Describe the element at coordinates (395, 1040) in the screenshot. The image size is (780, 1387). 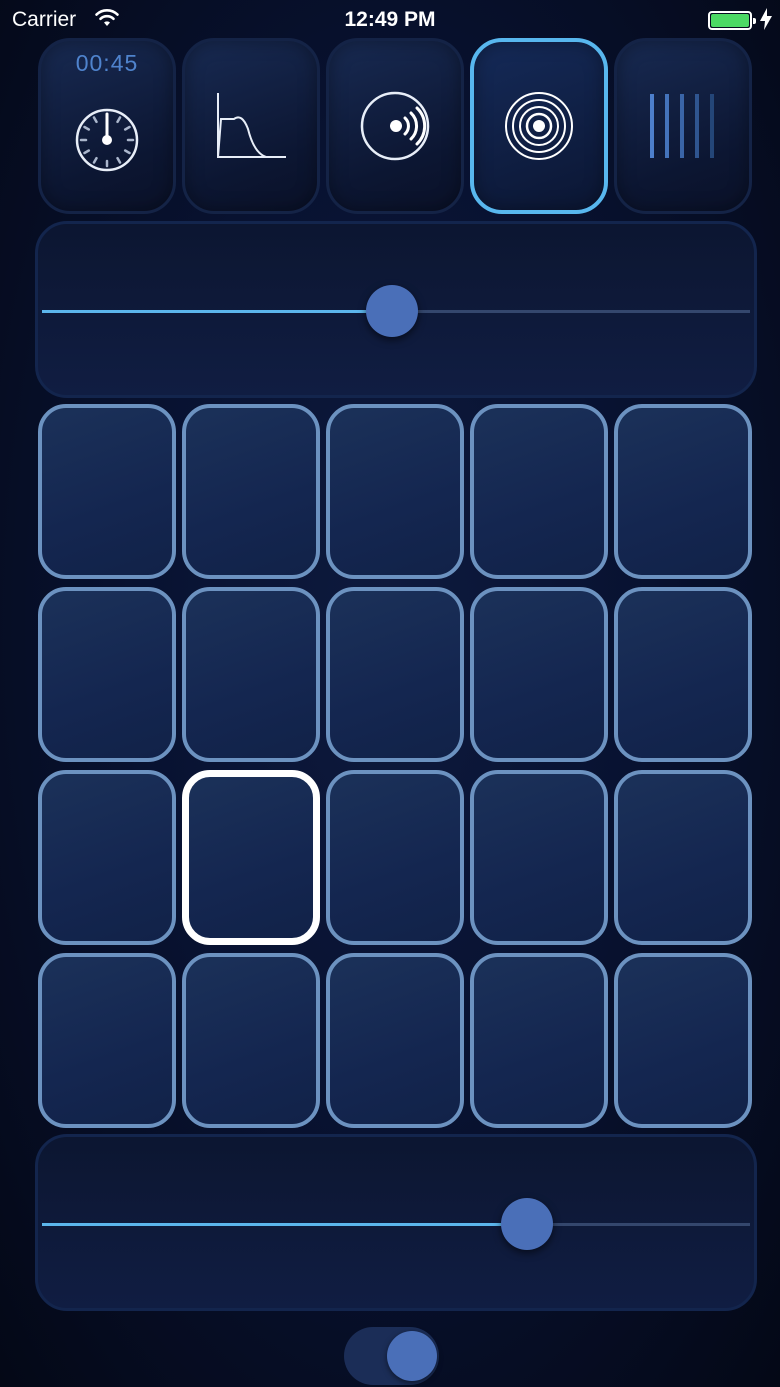
I see `pad-r4-c3` at that location.